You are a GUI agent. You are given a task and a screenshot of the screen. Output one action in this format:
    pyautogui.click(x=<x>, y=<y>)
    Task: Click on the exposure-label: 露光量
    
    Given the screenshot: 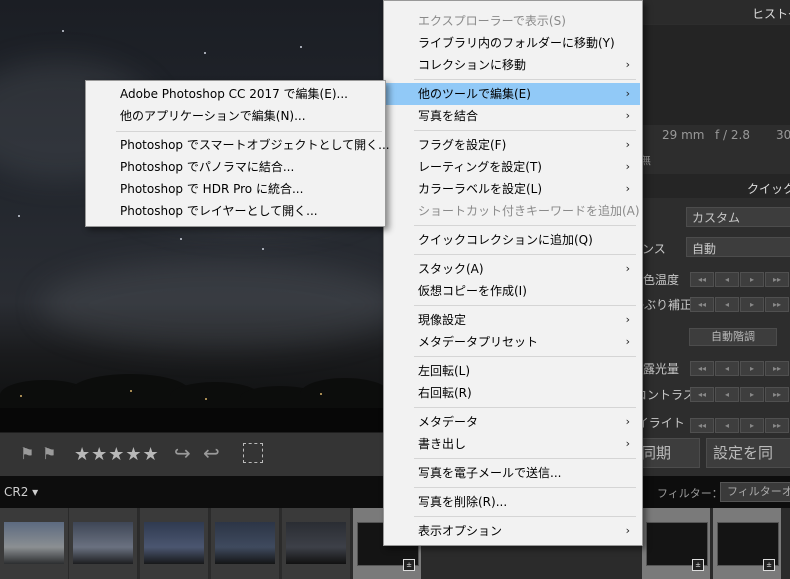 What is the action you would take?
    pyautogui.click(x=661, y=369)
    